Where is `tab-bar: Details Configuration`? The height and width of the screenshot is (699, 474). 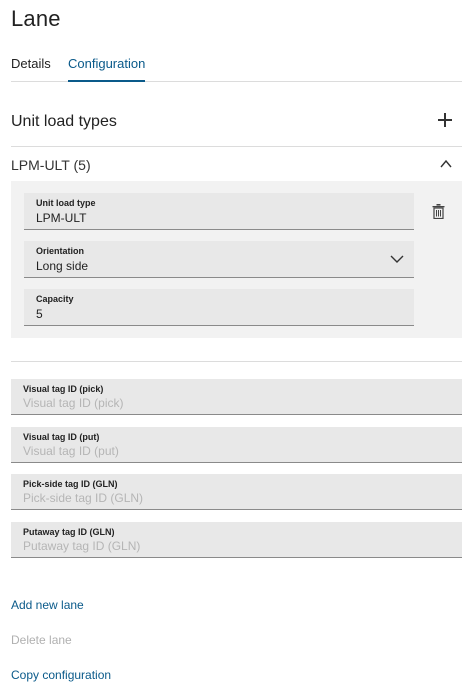
tab-bar: Details Configuration is located at coordinates (236, 67).